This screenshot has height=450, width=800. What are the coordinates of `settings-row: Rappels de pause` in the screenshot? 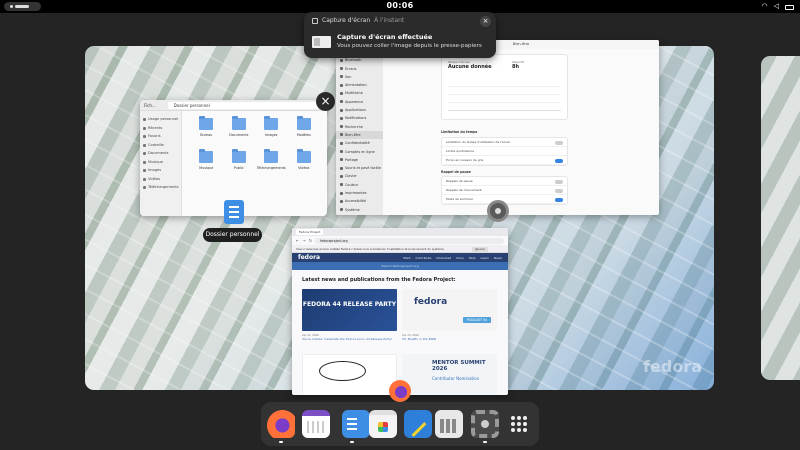 It's located at (504, 181).